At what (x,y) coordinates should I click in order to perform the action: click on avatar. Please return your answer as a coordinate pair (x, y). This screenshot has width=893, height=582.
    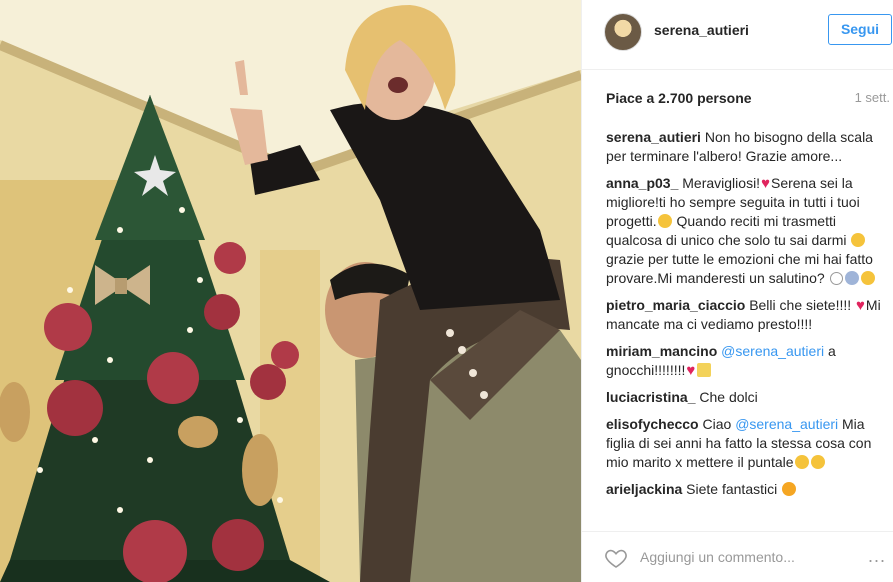
    Looking at the image, I should click on (623, 32).